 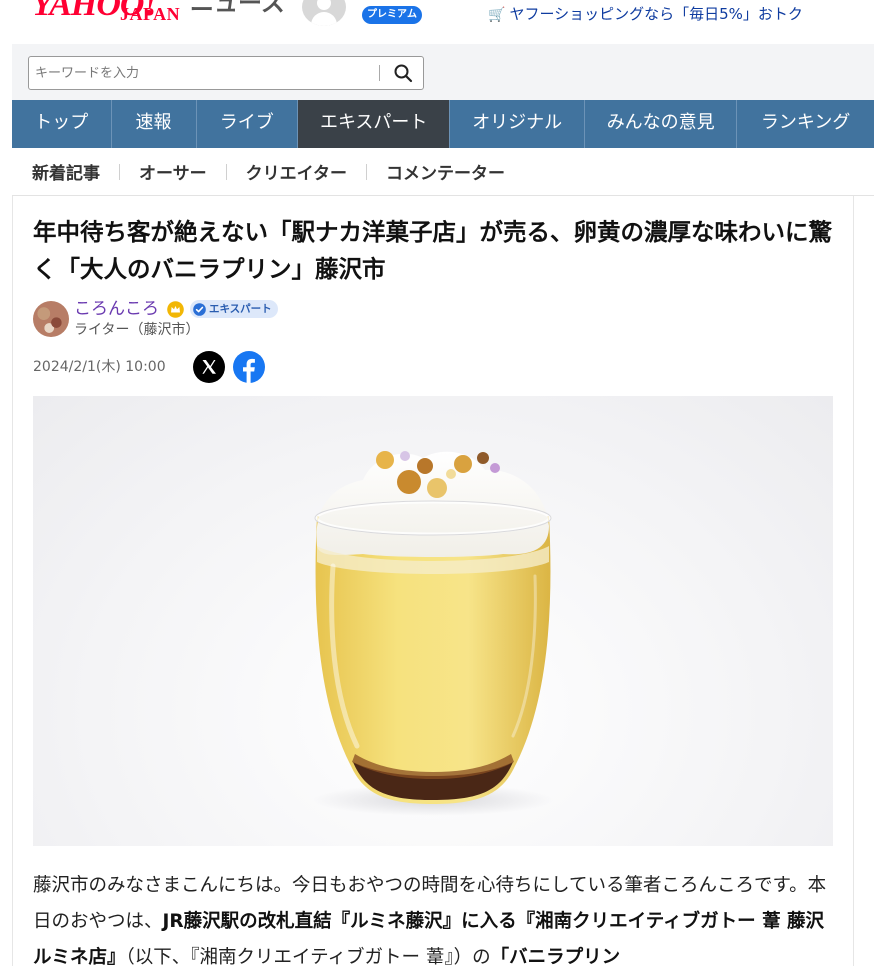 I want to click on tab-original: オリジナル, so click(x=518, y=124).